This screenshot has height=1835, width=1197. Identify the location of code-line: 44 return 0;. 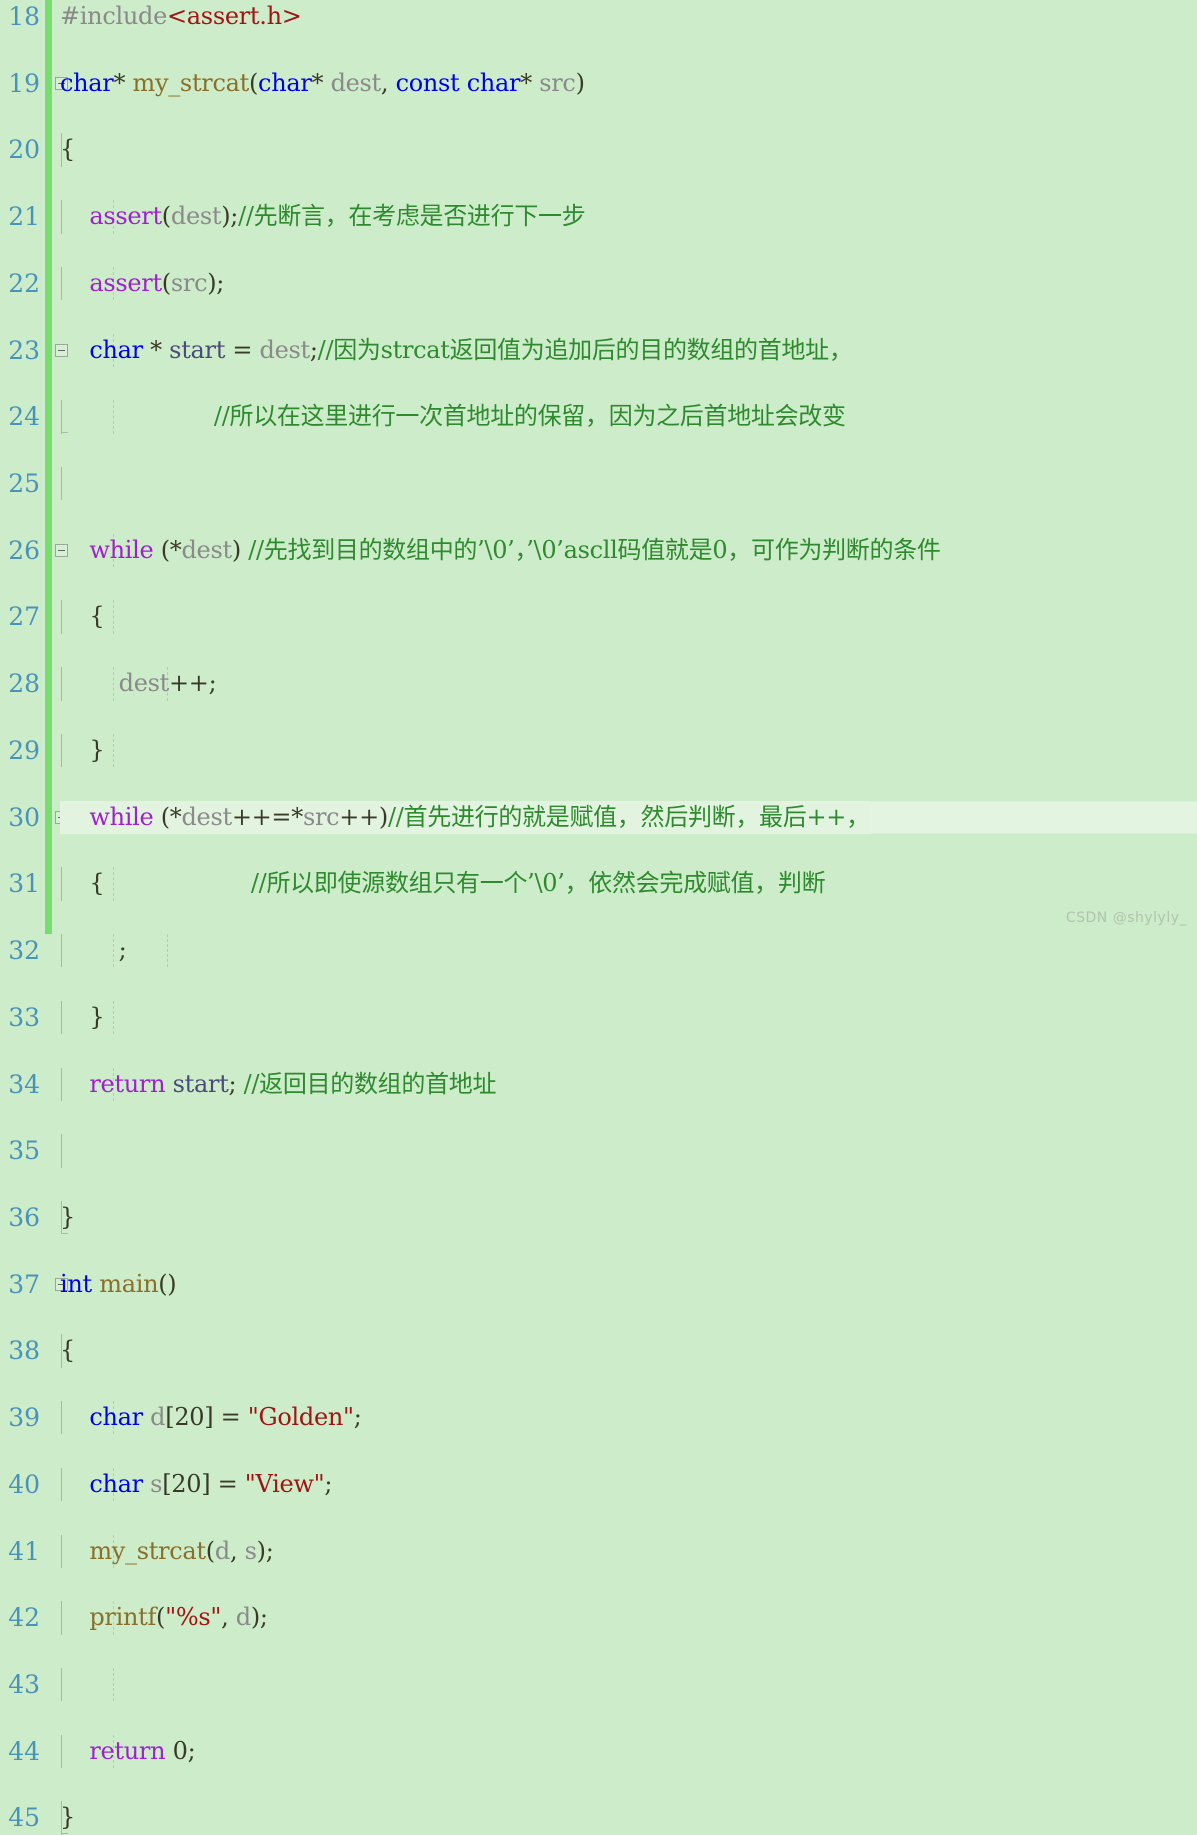
(598, 1751).